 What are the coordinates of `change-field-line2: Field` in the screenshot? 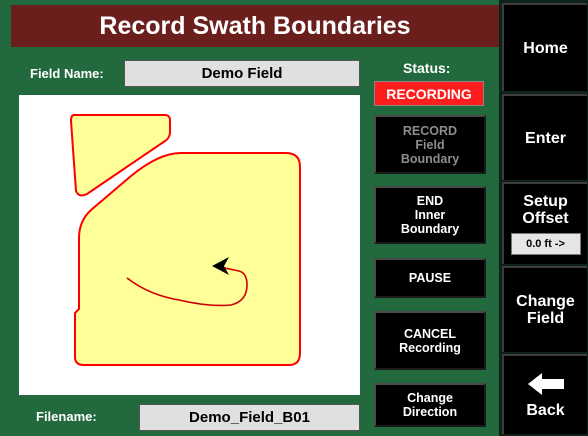 It's located at (545, 318).